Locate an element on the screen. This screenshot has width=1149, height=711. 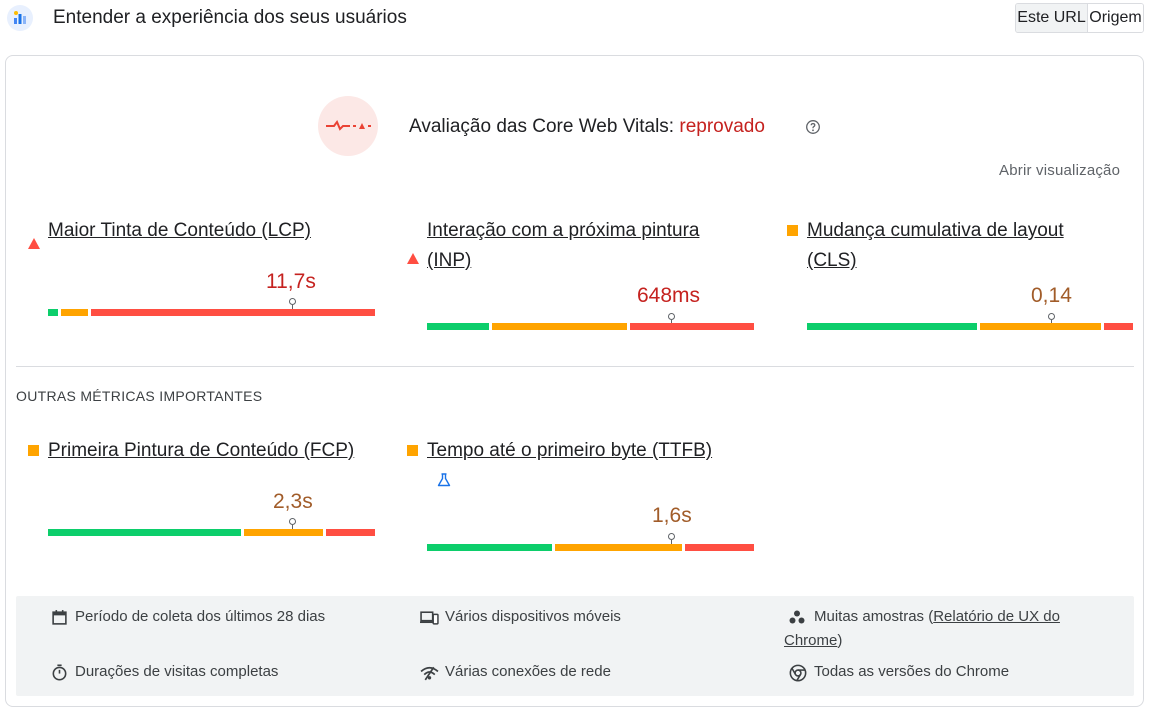
metric-inp-link: Interação com a próxima pintura (INP) is located at coordinates (579, 246).